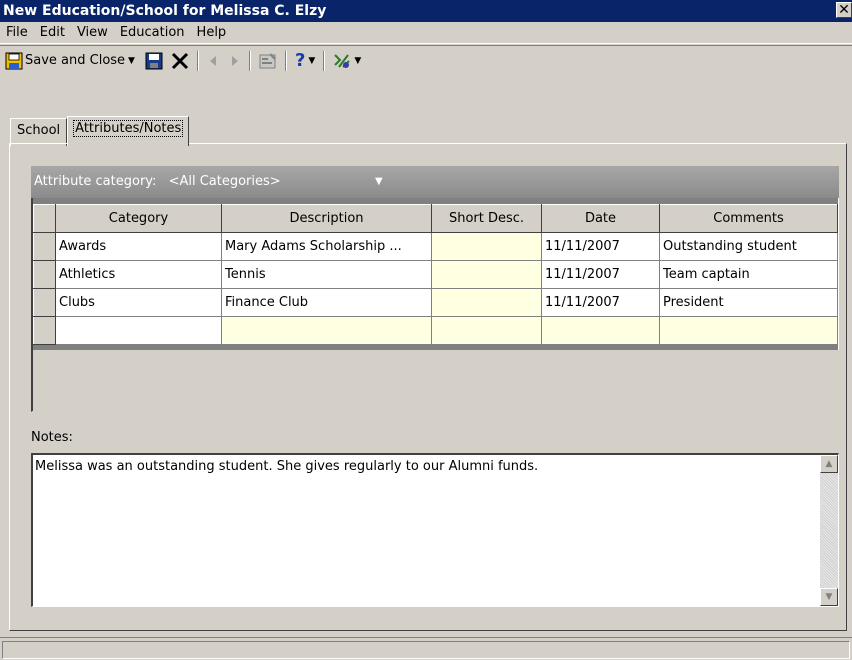 This screenshot has width=852, height=660. I want to click on tools-icon, so click(342, 60).